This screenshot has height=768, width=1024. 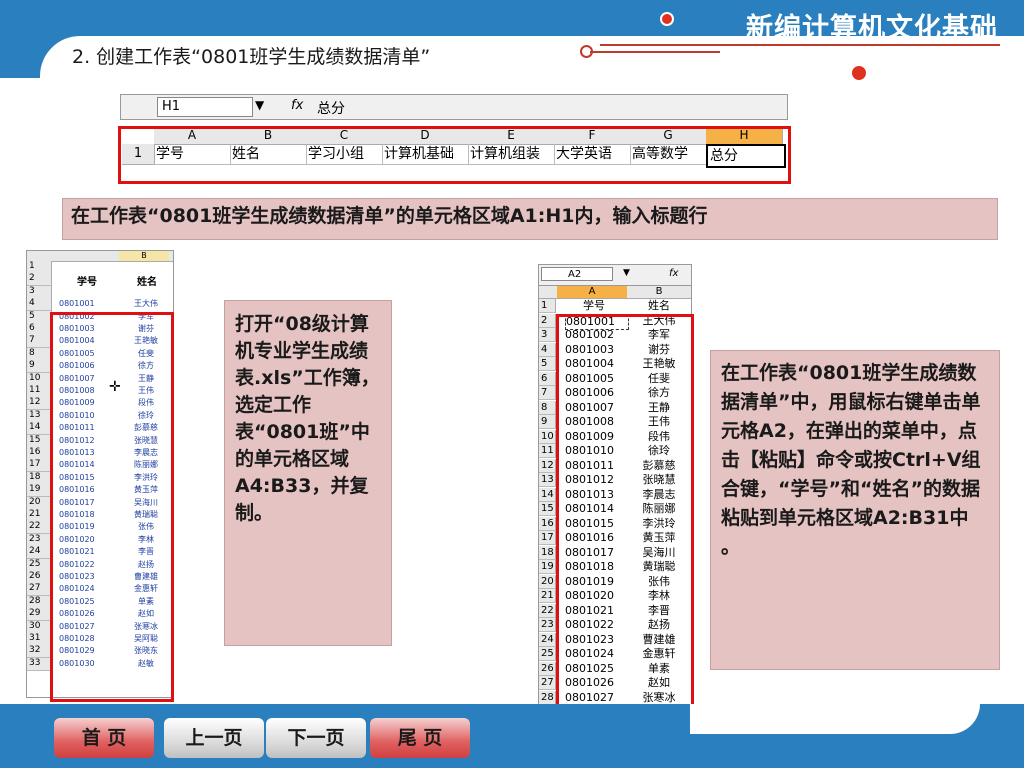 What do you see at coordinates (88, 527) in the screenshot?
I see `id-cell: 0801019` at bounding box center [88, 527].